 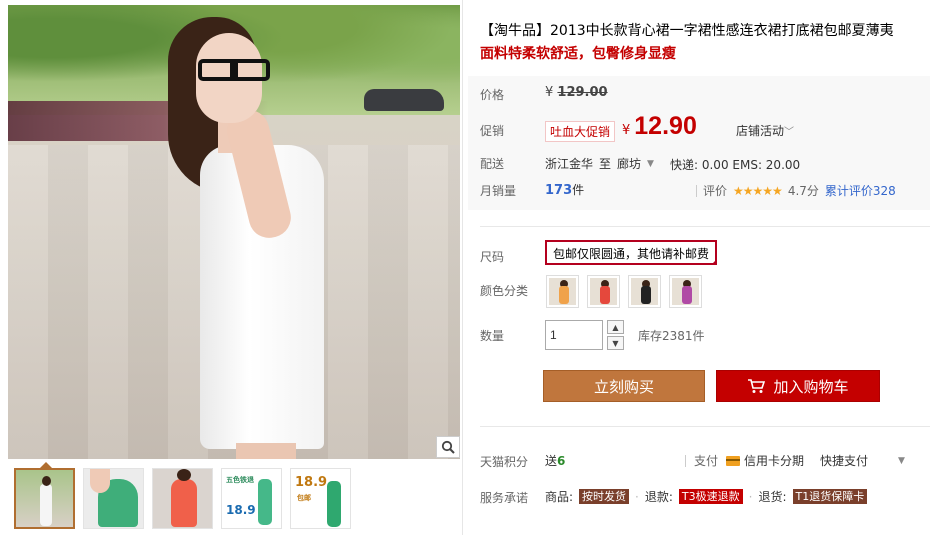 What do you see at coordinates (603, 291) in the screenshot?
I see `color-swatch-red` at bounding box center [603, 291].